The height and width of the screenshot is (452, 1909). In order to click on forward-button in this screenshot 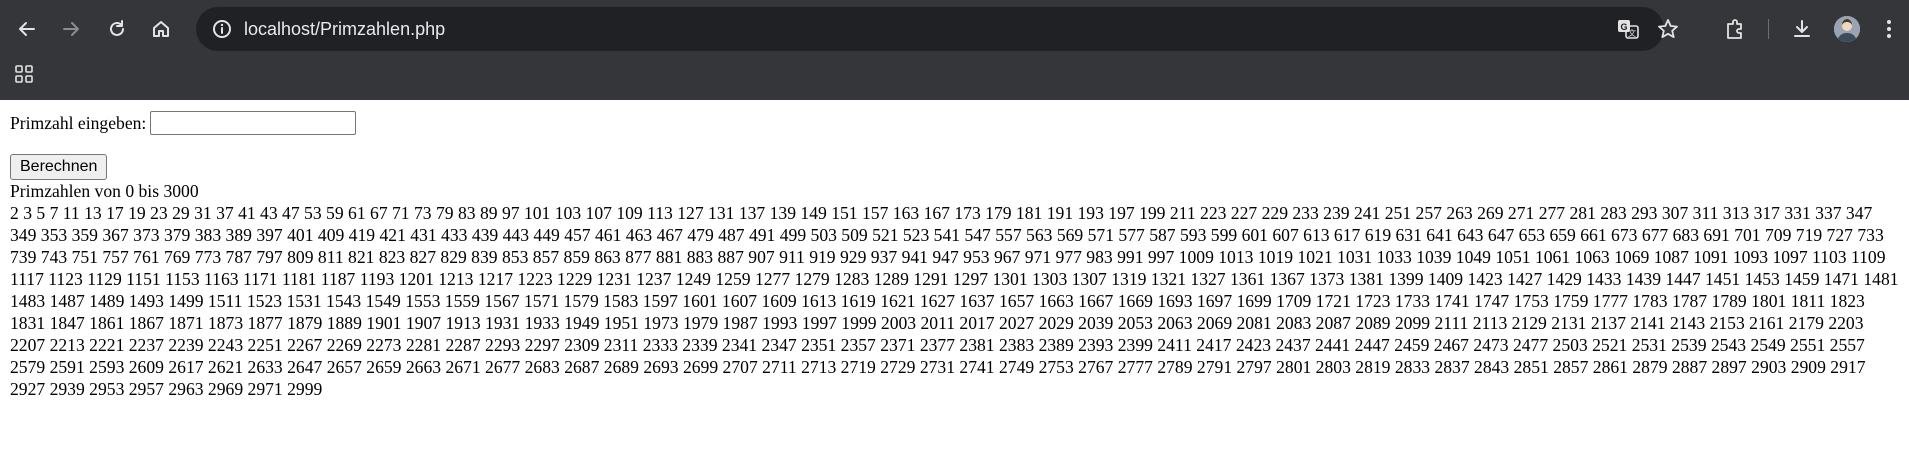, I will do `click(71, 29)`.